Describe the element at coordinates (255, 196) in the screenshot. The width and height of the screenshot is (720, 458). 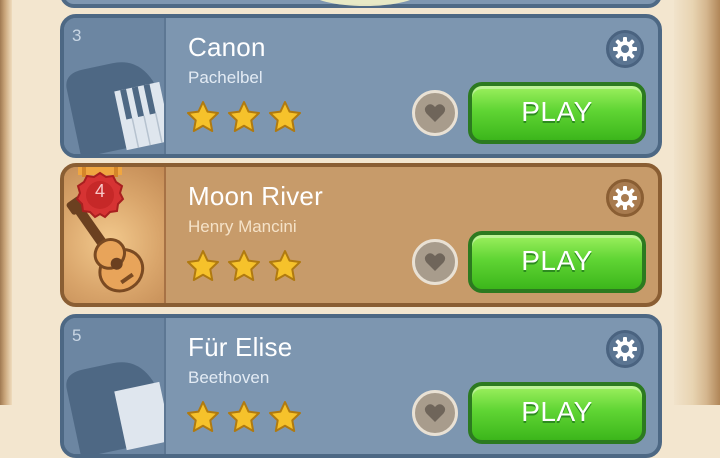
I see `song-title: Moon River` at that location.